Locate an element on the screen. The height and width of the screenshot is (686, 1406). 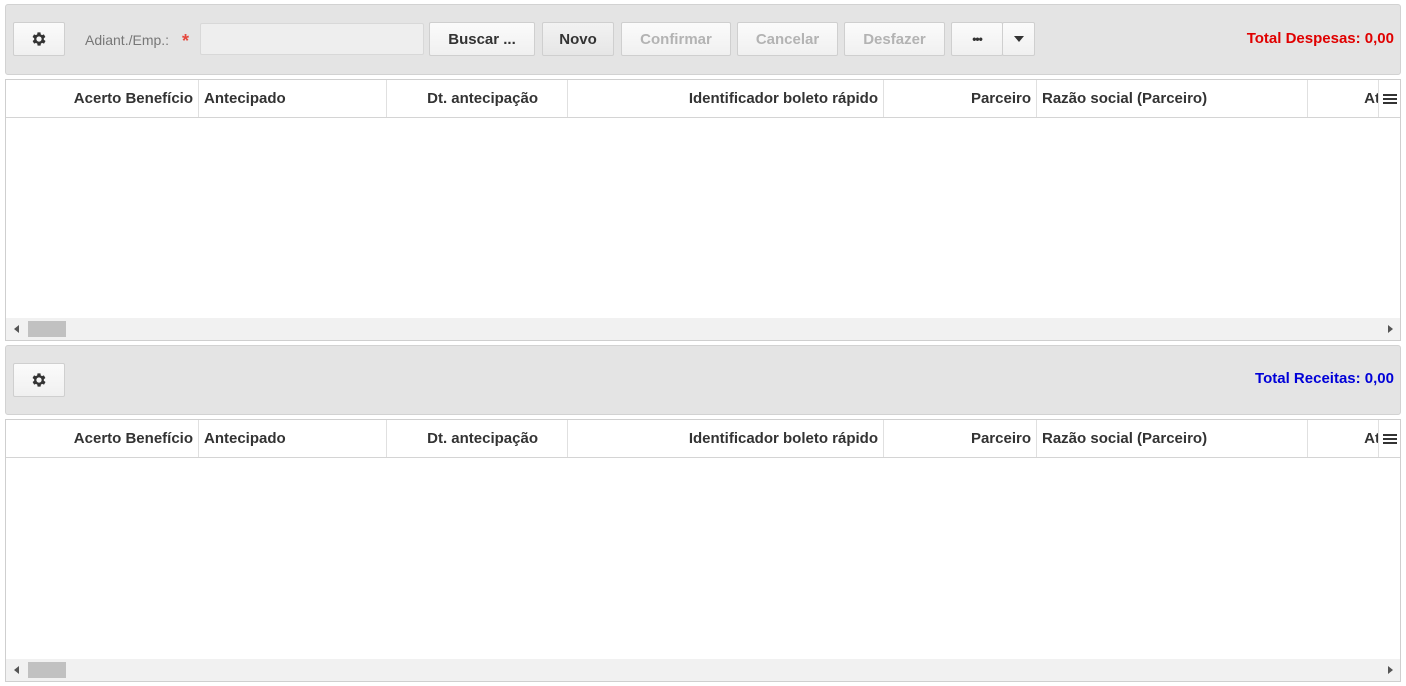
receitas-settings-button is located at coordinates (39, 380).